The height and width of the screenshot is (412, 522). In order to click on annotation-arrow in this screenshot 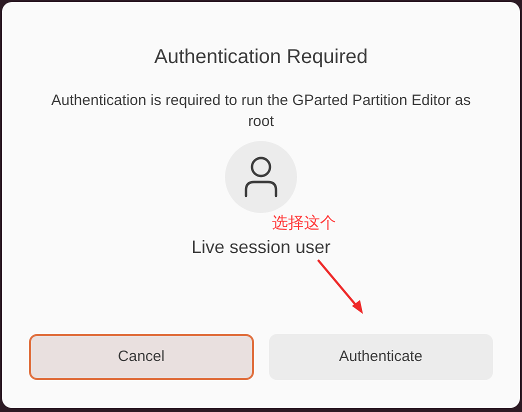, I will do `click(341, 287)`.